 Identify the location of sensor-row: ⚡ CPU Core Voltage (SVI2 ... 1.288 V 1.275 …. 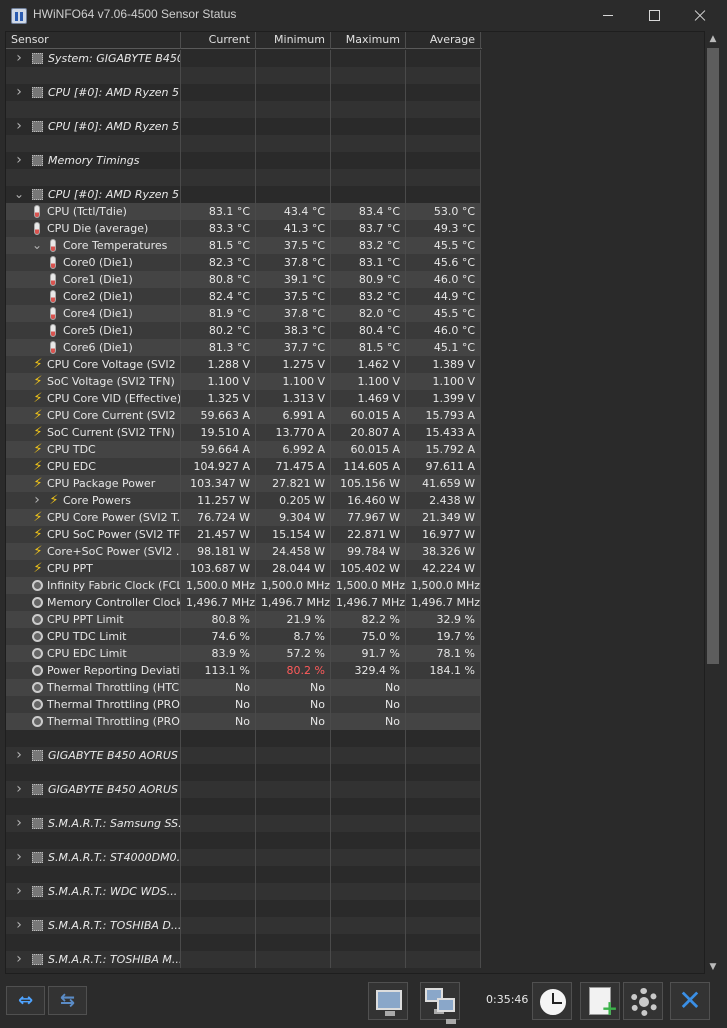
(244, 364).